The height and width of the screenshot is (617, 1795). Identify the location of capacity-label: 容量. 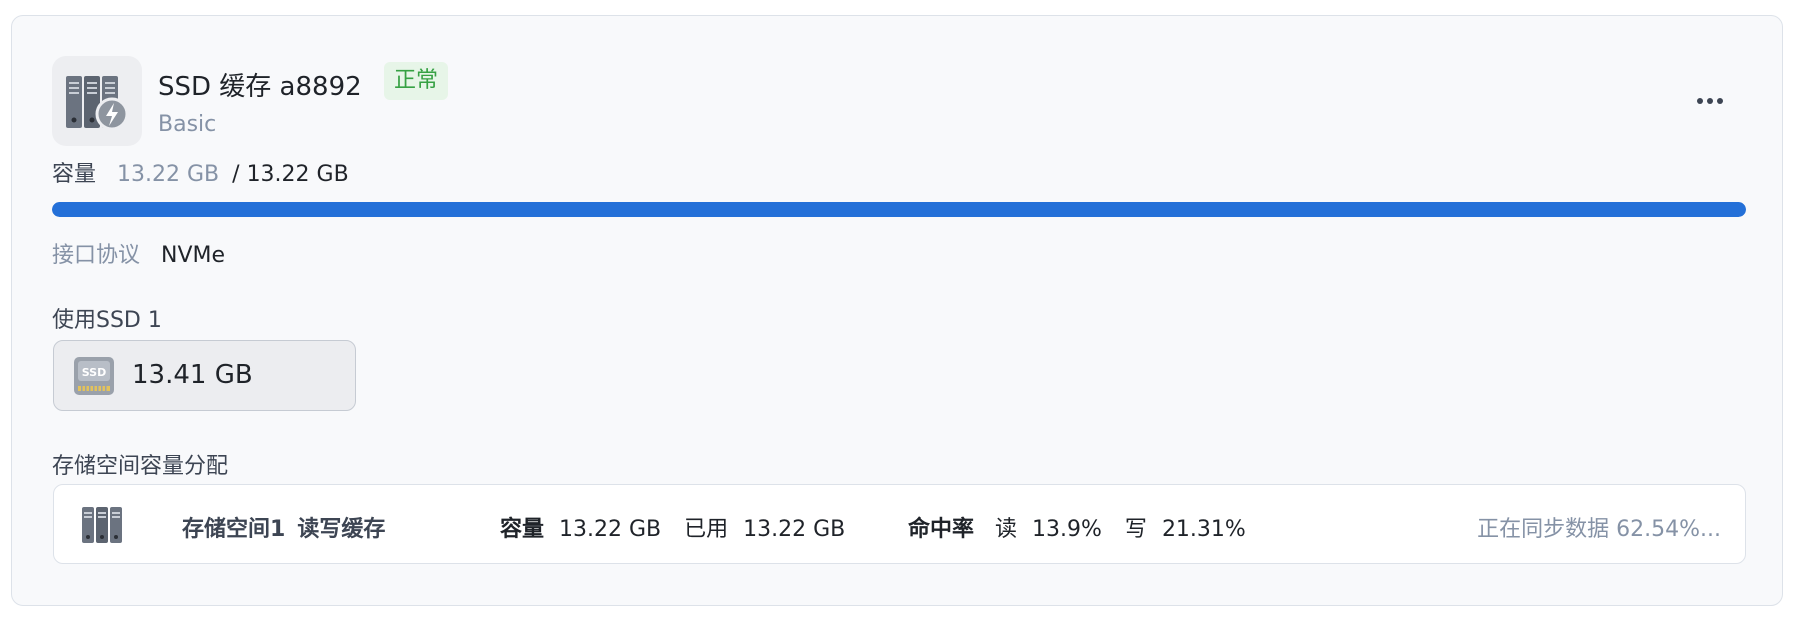
(74, 174).